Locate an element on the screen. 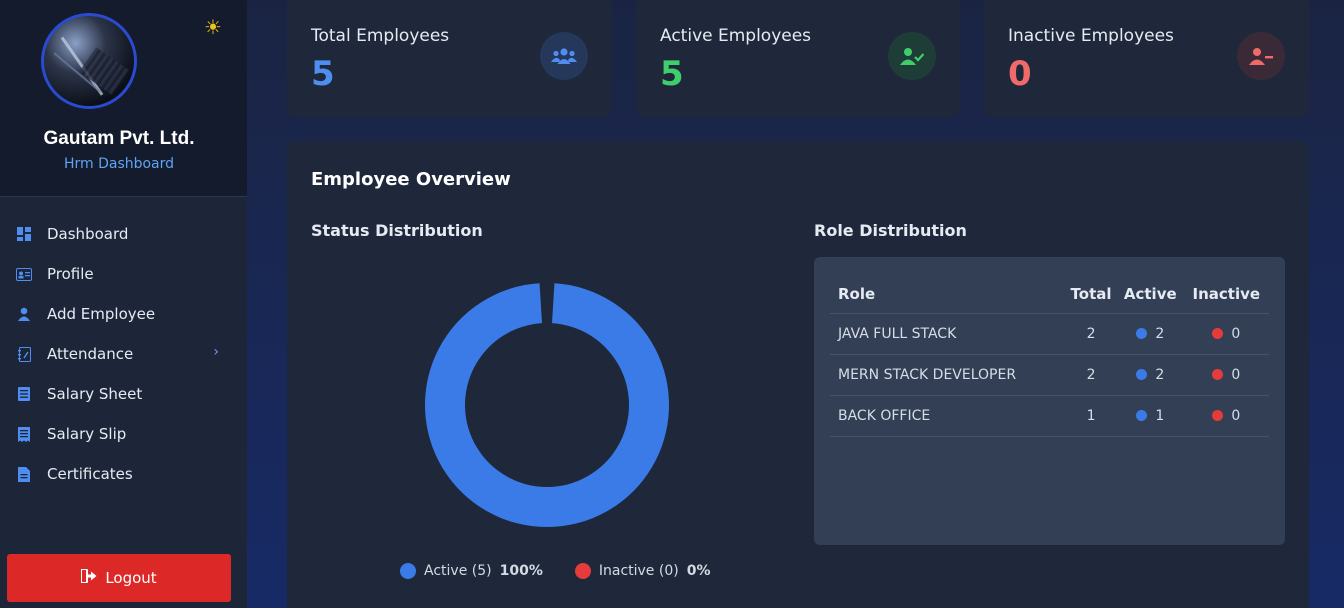 This screenshot has width=1344, height=608. sidebar-item-label: Profile is located at coordinates (70, 274).